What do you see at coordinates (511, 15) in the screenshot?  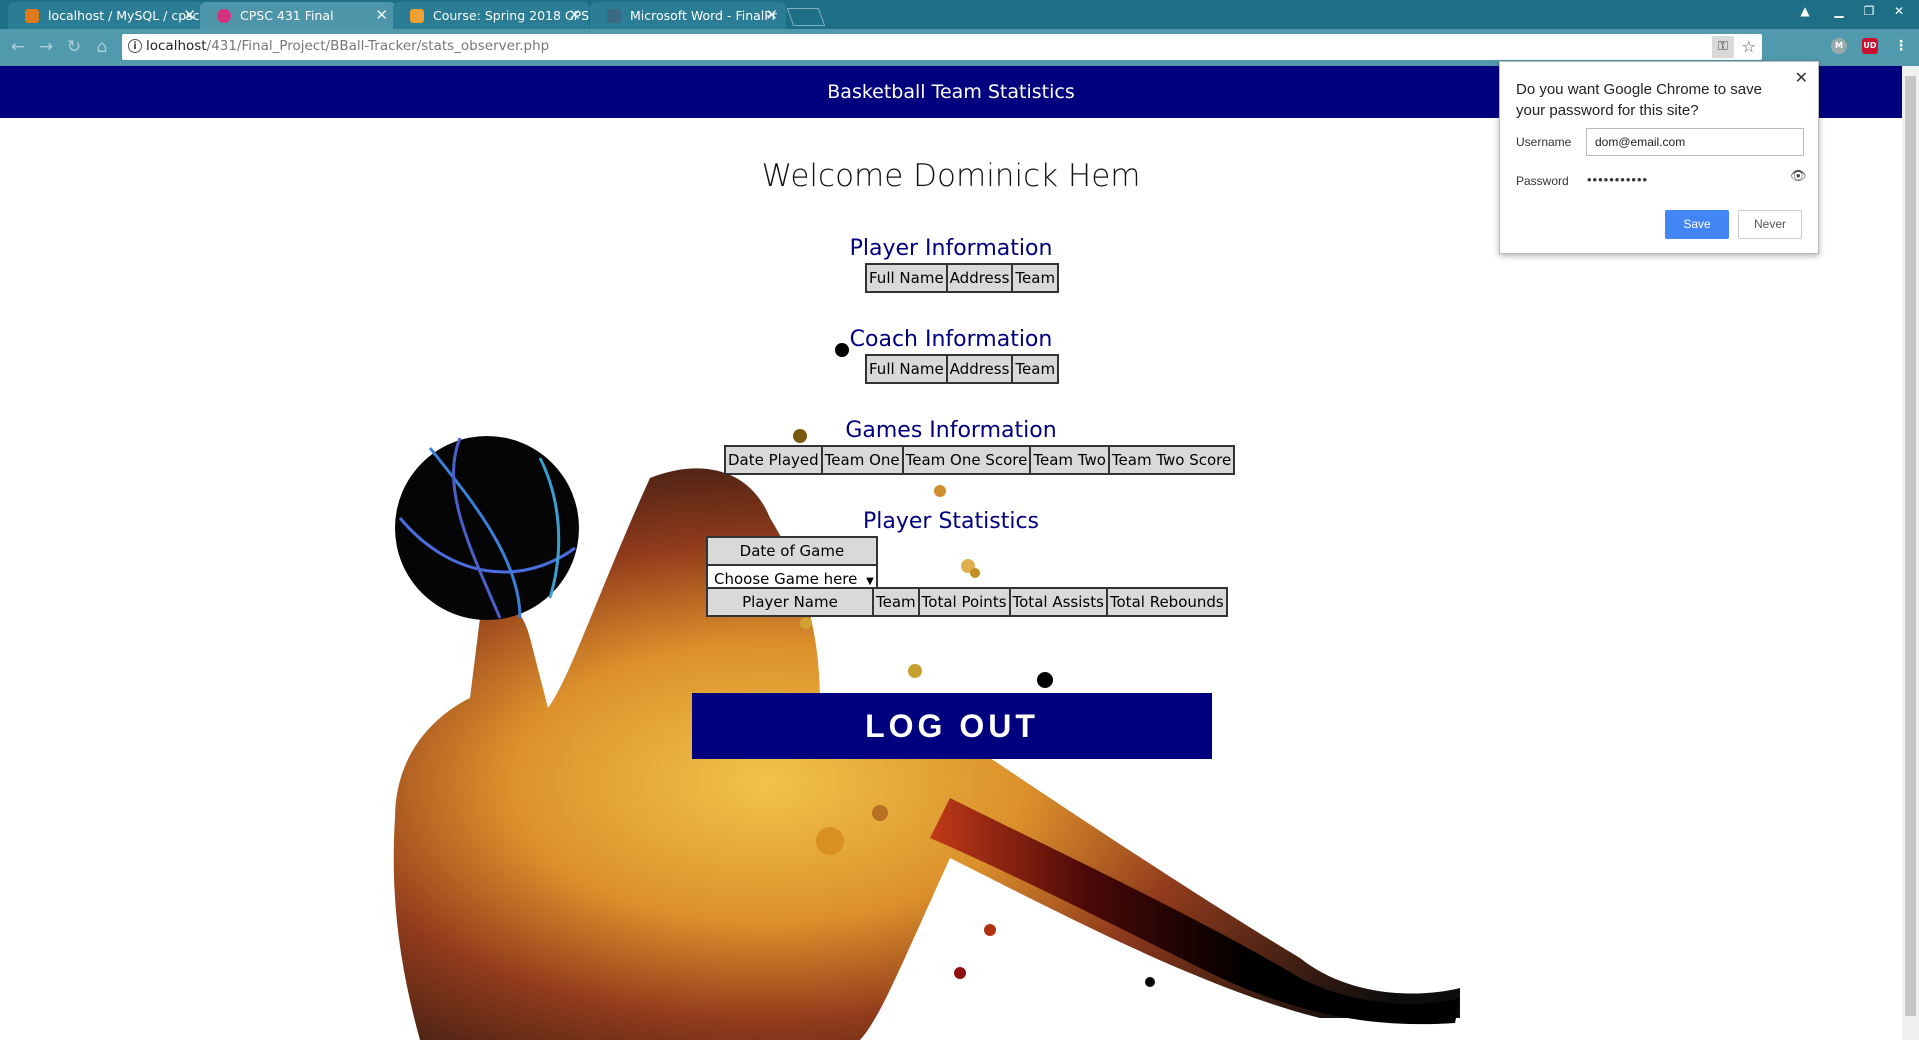 I see `tab-title: Course: Spring 2018 CPSC` at bounding box center [511, 15].